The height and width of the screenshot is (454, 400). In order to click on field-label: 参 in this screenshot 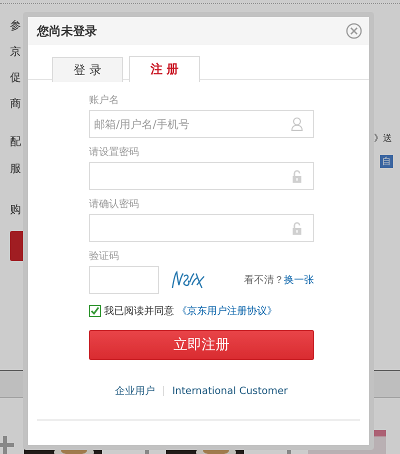, I will do `click(16, 26)`.